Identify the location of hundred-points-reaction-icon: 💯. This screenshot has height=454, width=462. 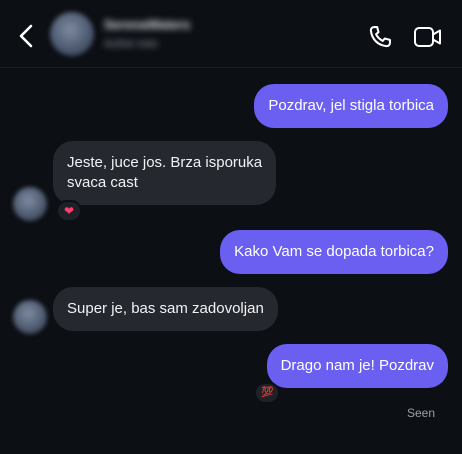
(267, 392).